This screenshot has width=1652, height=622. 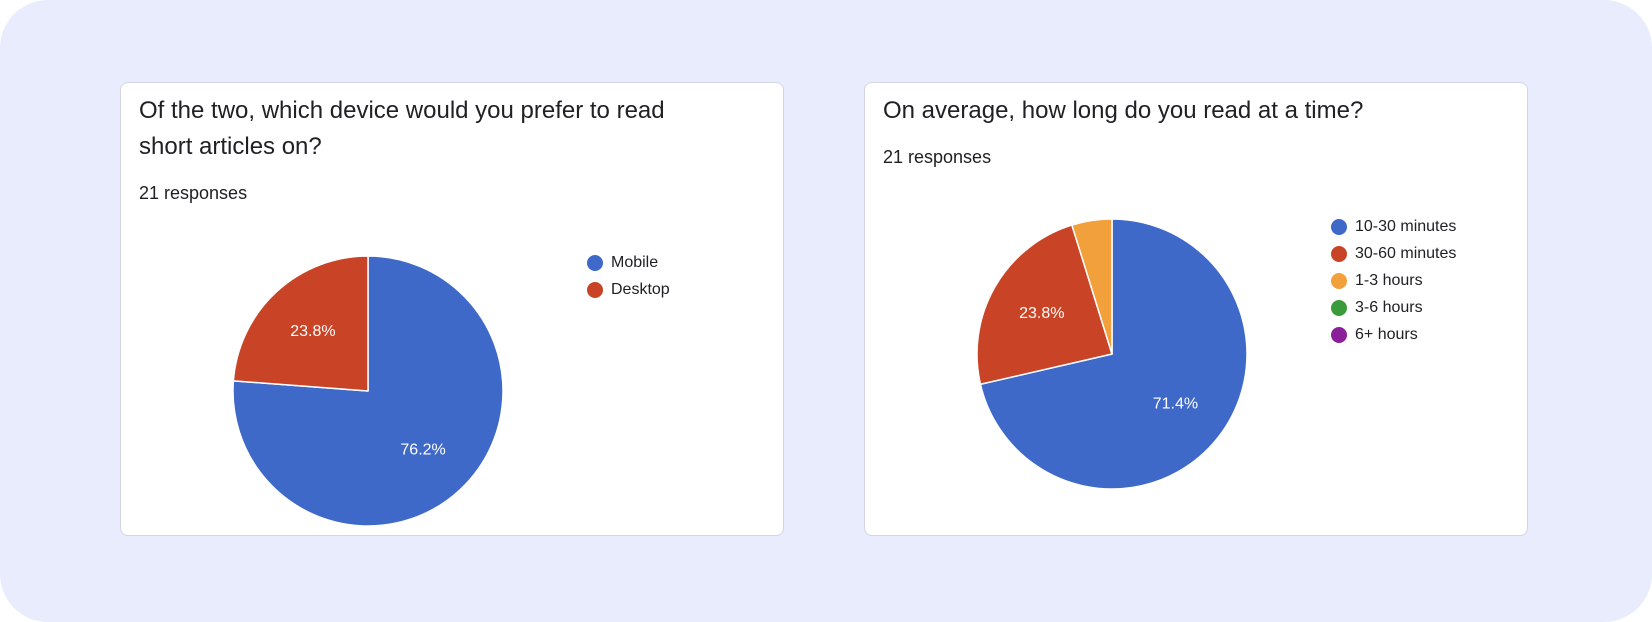 What do you see at coordinates (628, 276) in the screenshot?
I see `chart-legend: Mobile Desktop` at bounding box center [628, 276].